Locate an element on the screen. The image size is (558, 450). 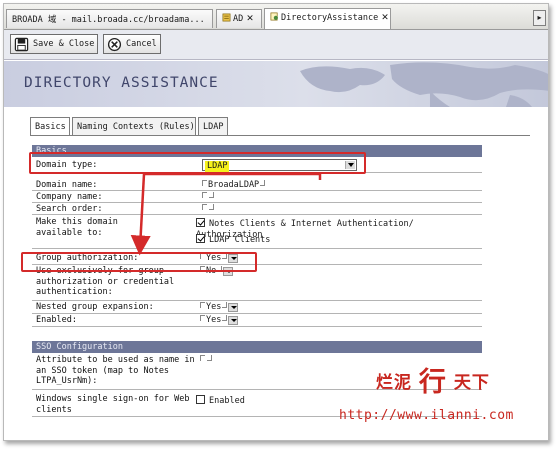
page-title: DIRECTORY ASSISTANCE is located at coordinates (121, 83).